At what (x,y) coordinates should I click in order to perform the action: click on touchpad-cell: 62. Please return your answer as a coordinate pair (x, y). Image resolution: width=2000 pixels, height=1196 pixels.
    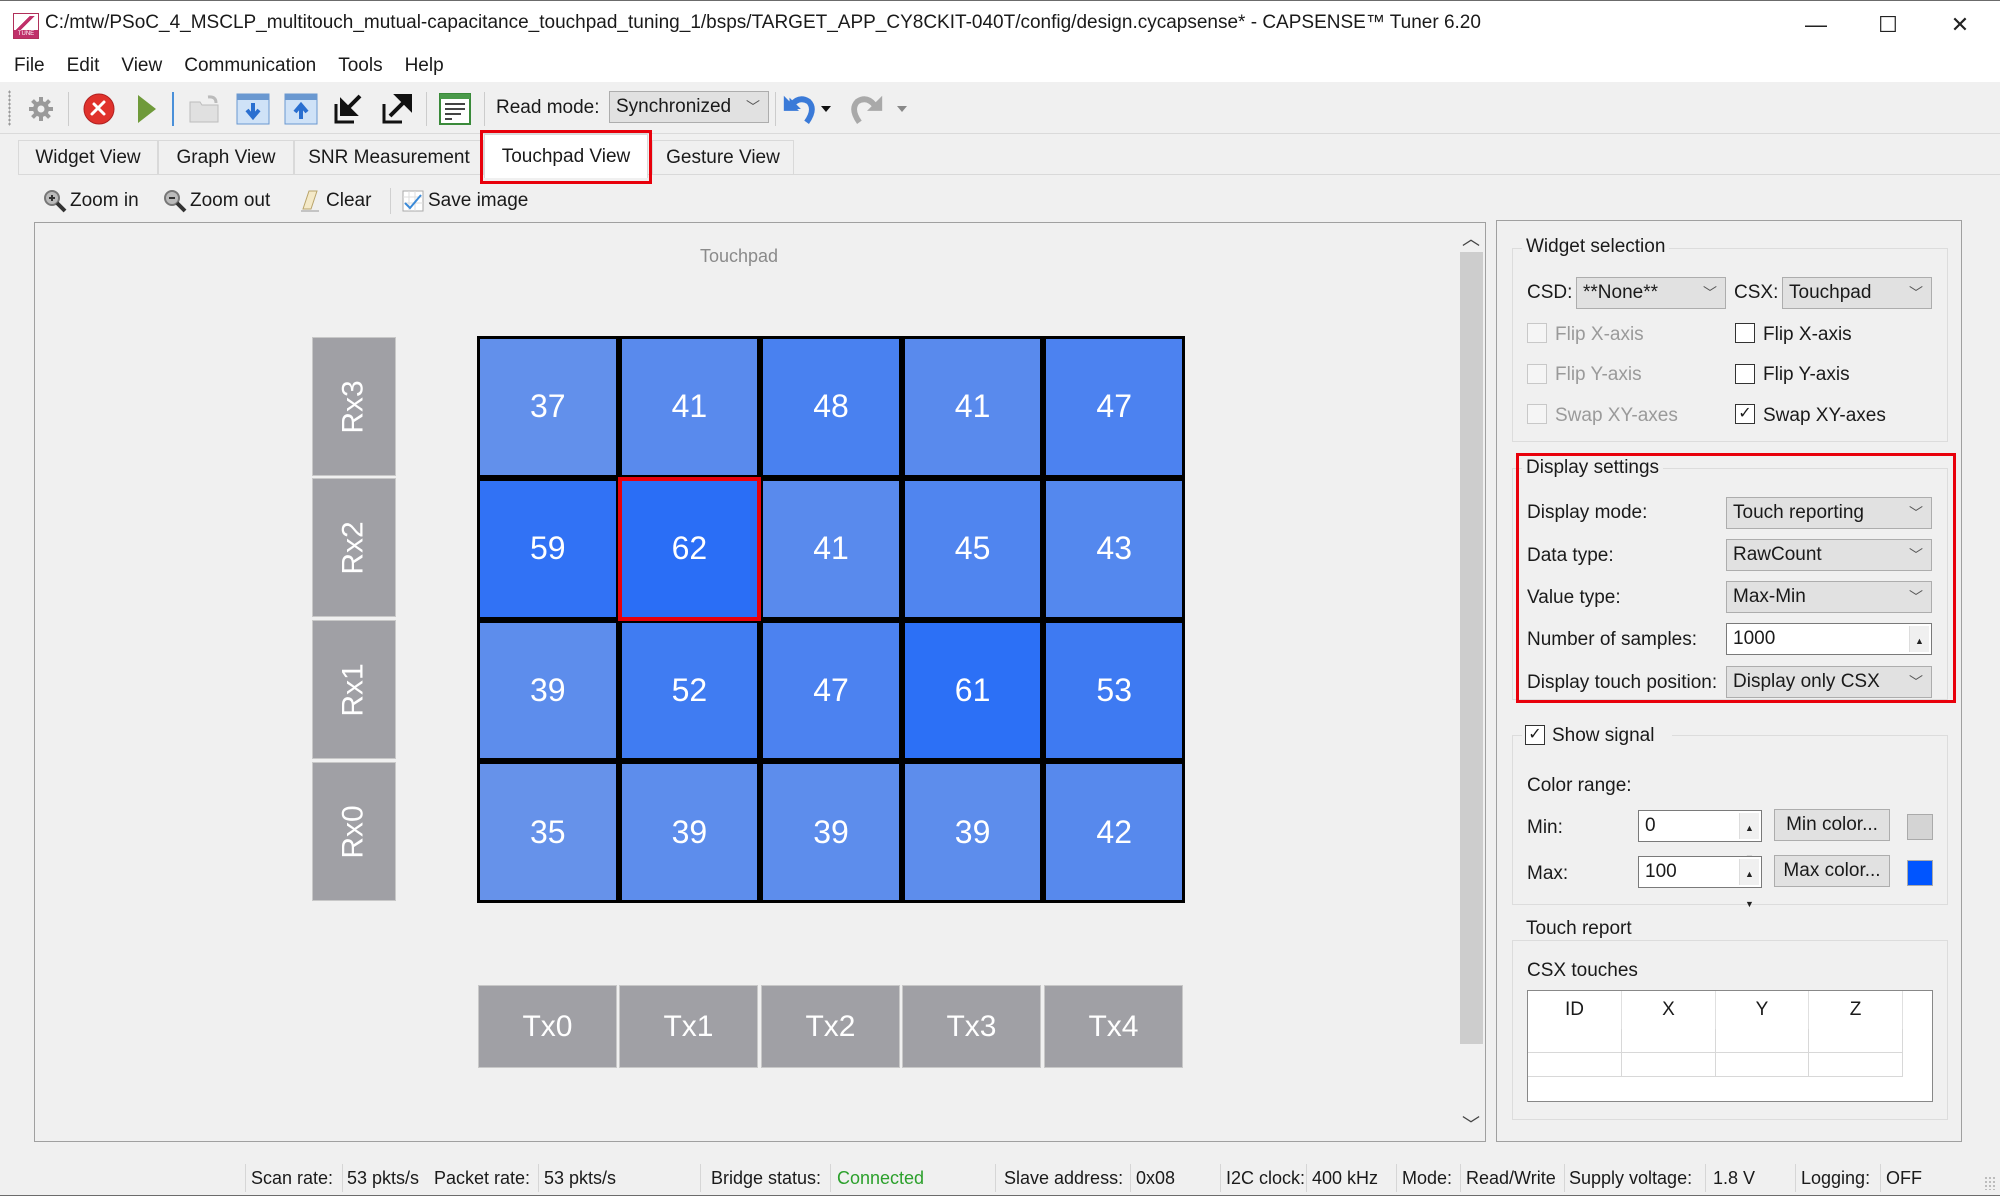
    Looking at the image, I should click on (689, 548).